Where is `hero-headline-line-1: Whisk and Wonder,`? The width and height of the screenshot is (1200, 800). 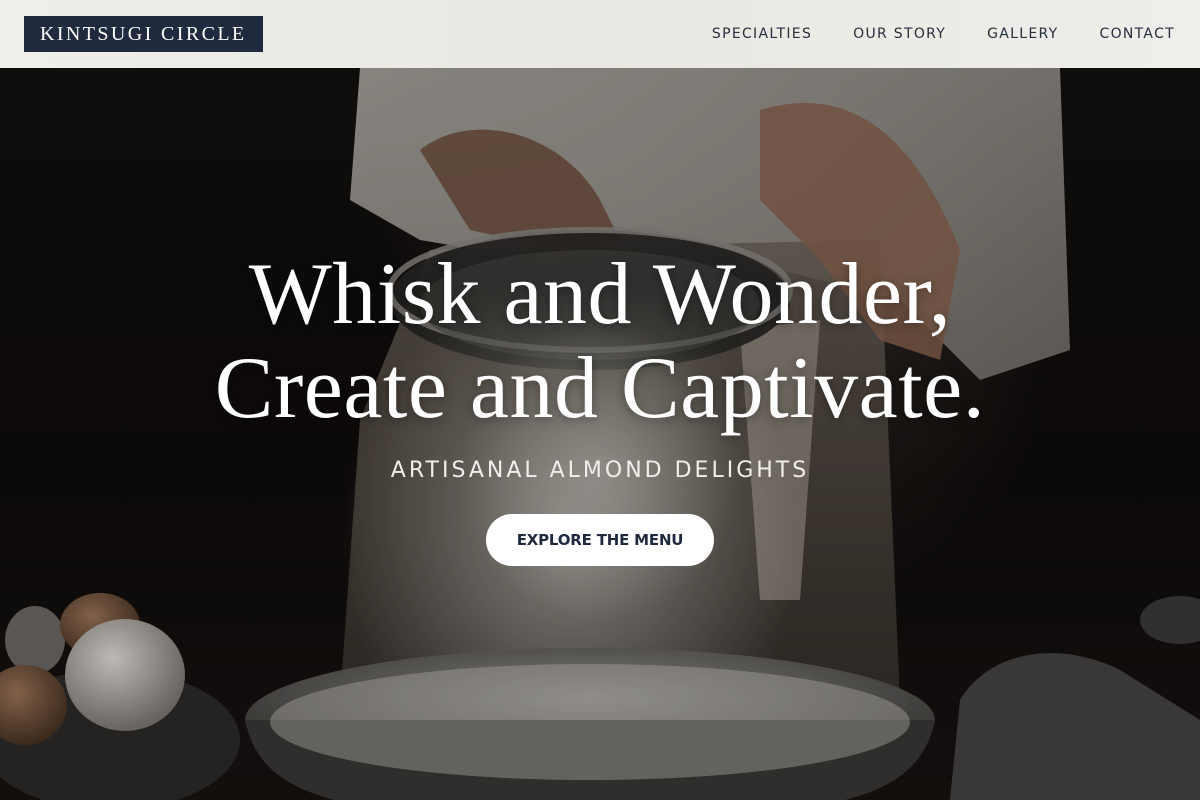 hero-headline-line-1: Whisk and Wonder, is located at coordinates (600, 294).